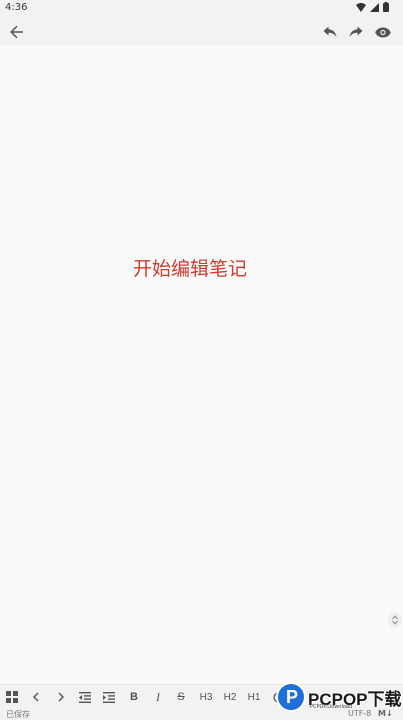 The width and height of the screenshot is (403, 720). I want to click on status-time: 4:36, so click(16, 7).